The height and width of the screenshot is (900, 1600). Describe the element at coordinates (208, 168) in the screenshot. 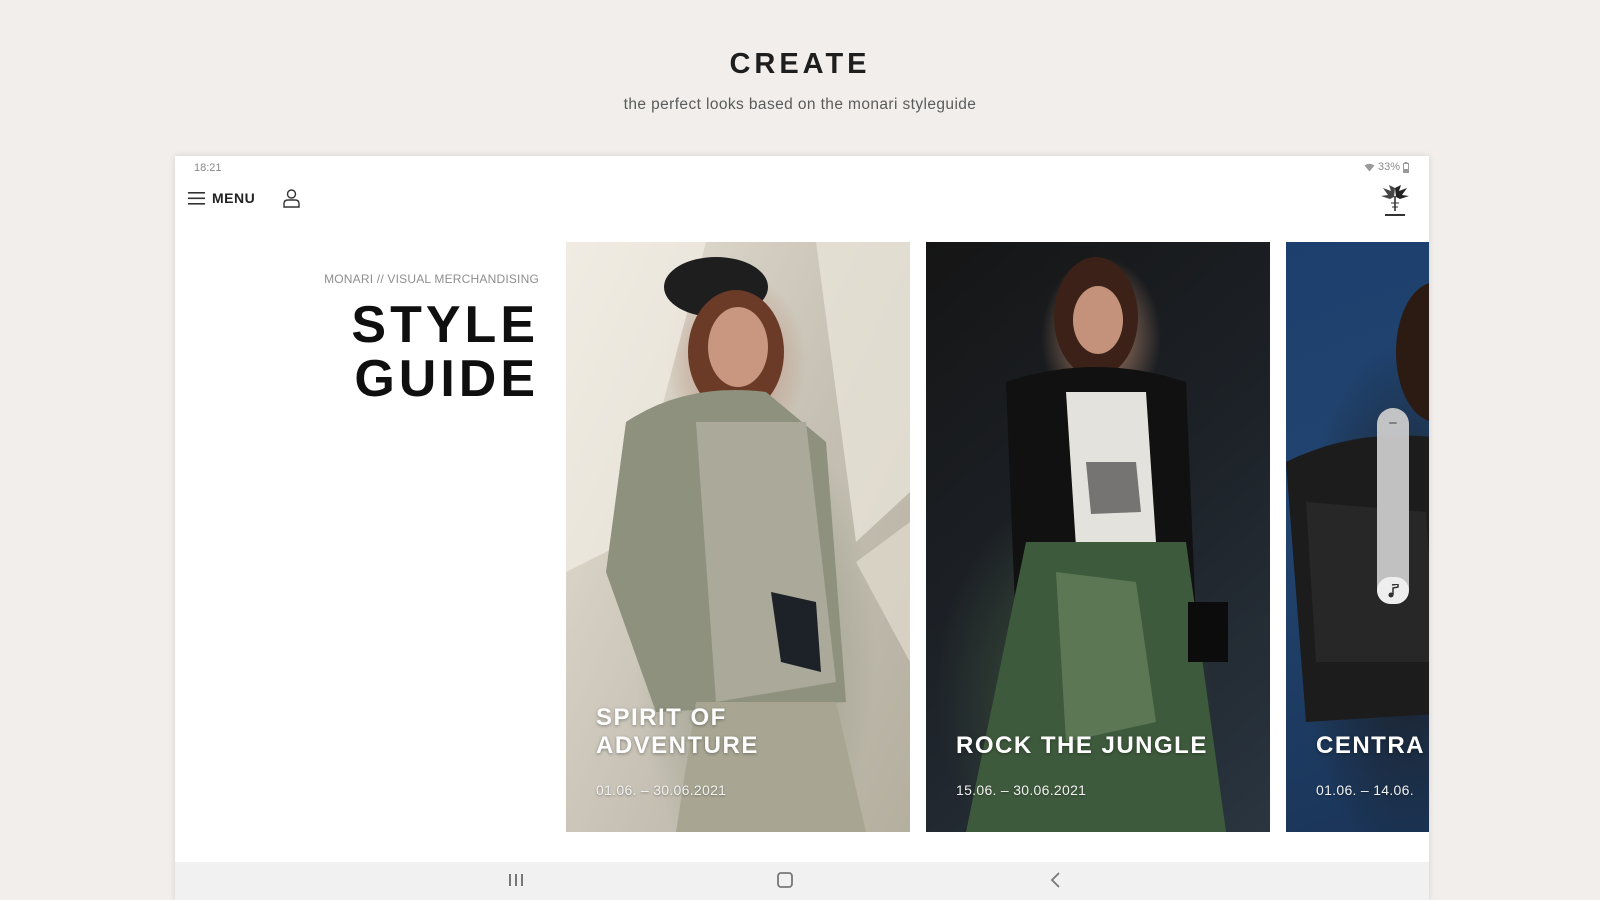

I see `status-time: 18:21` at that location.